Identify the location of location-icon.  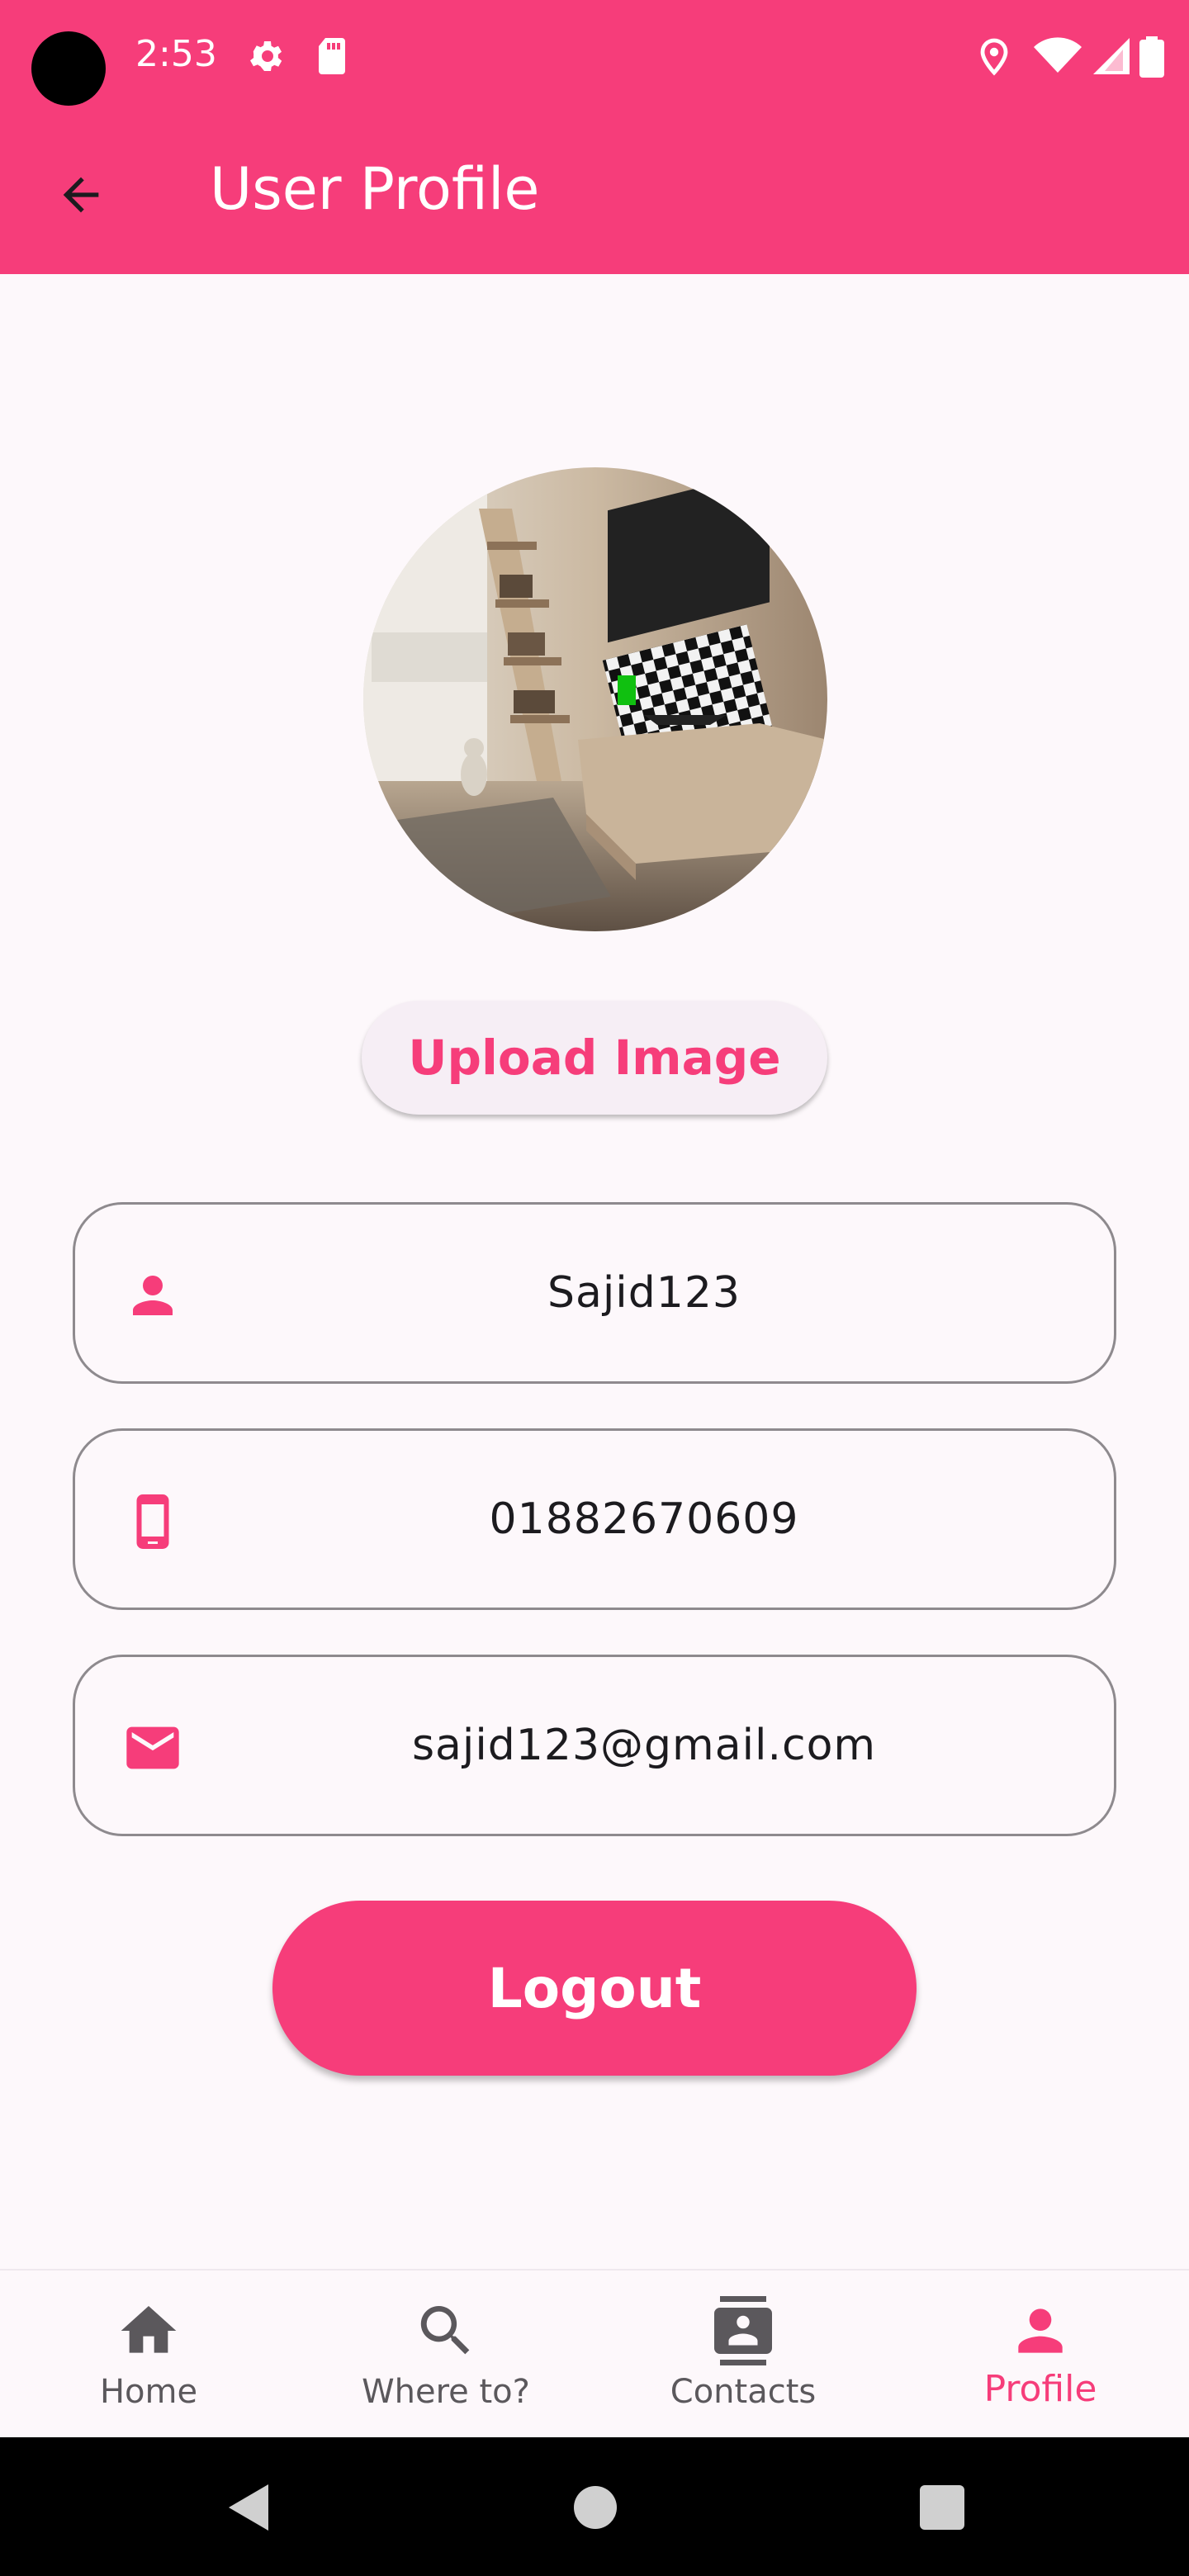
(994, 57).